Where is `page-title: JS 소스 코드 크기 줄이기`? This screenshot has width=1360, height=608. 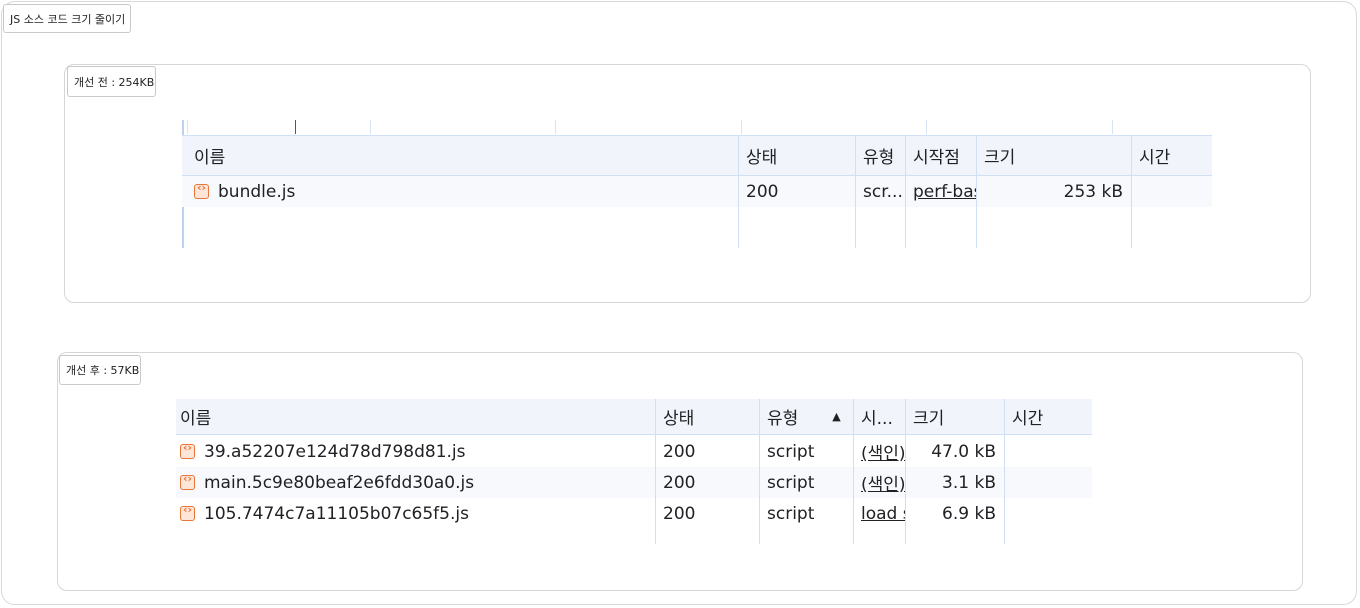 page-title: JS 소스 코드 크기 줄이기 is located at coordinates (67, 18).